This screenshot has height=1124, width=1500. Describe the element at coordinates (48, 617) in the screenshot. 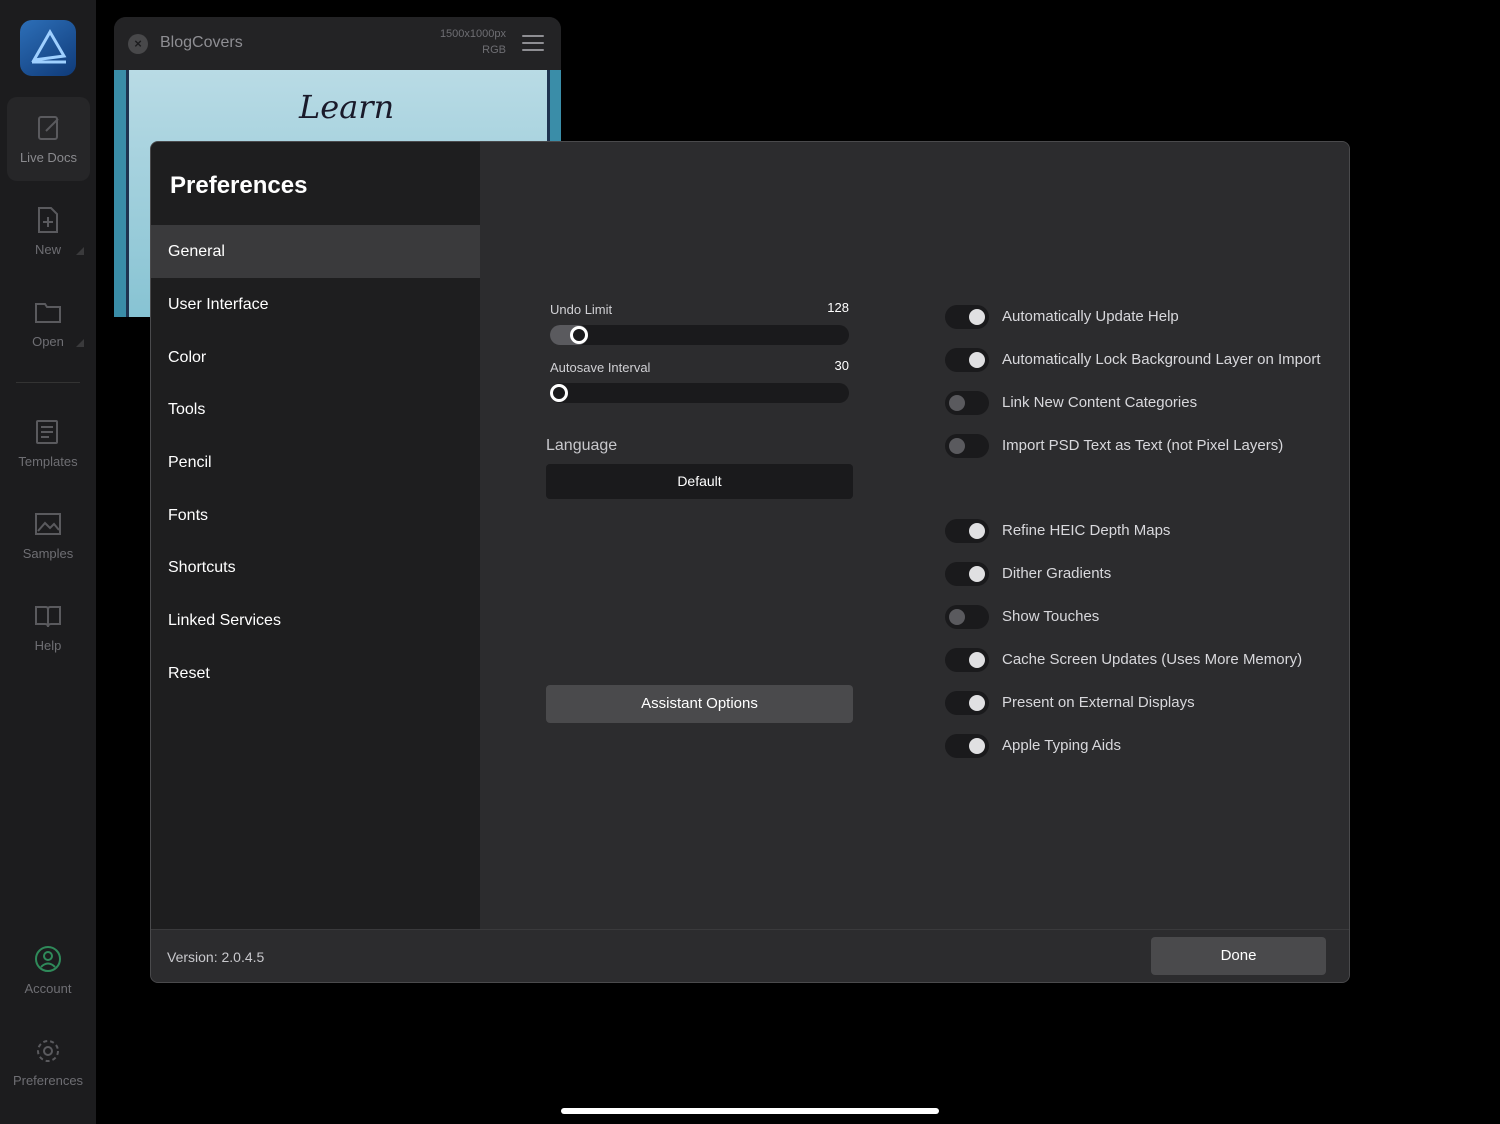

I see `book-icon` at that location.